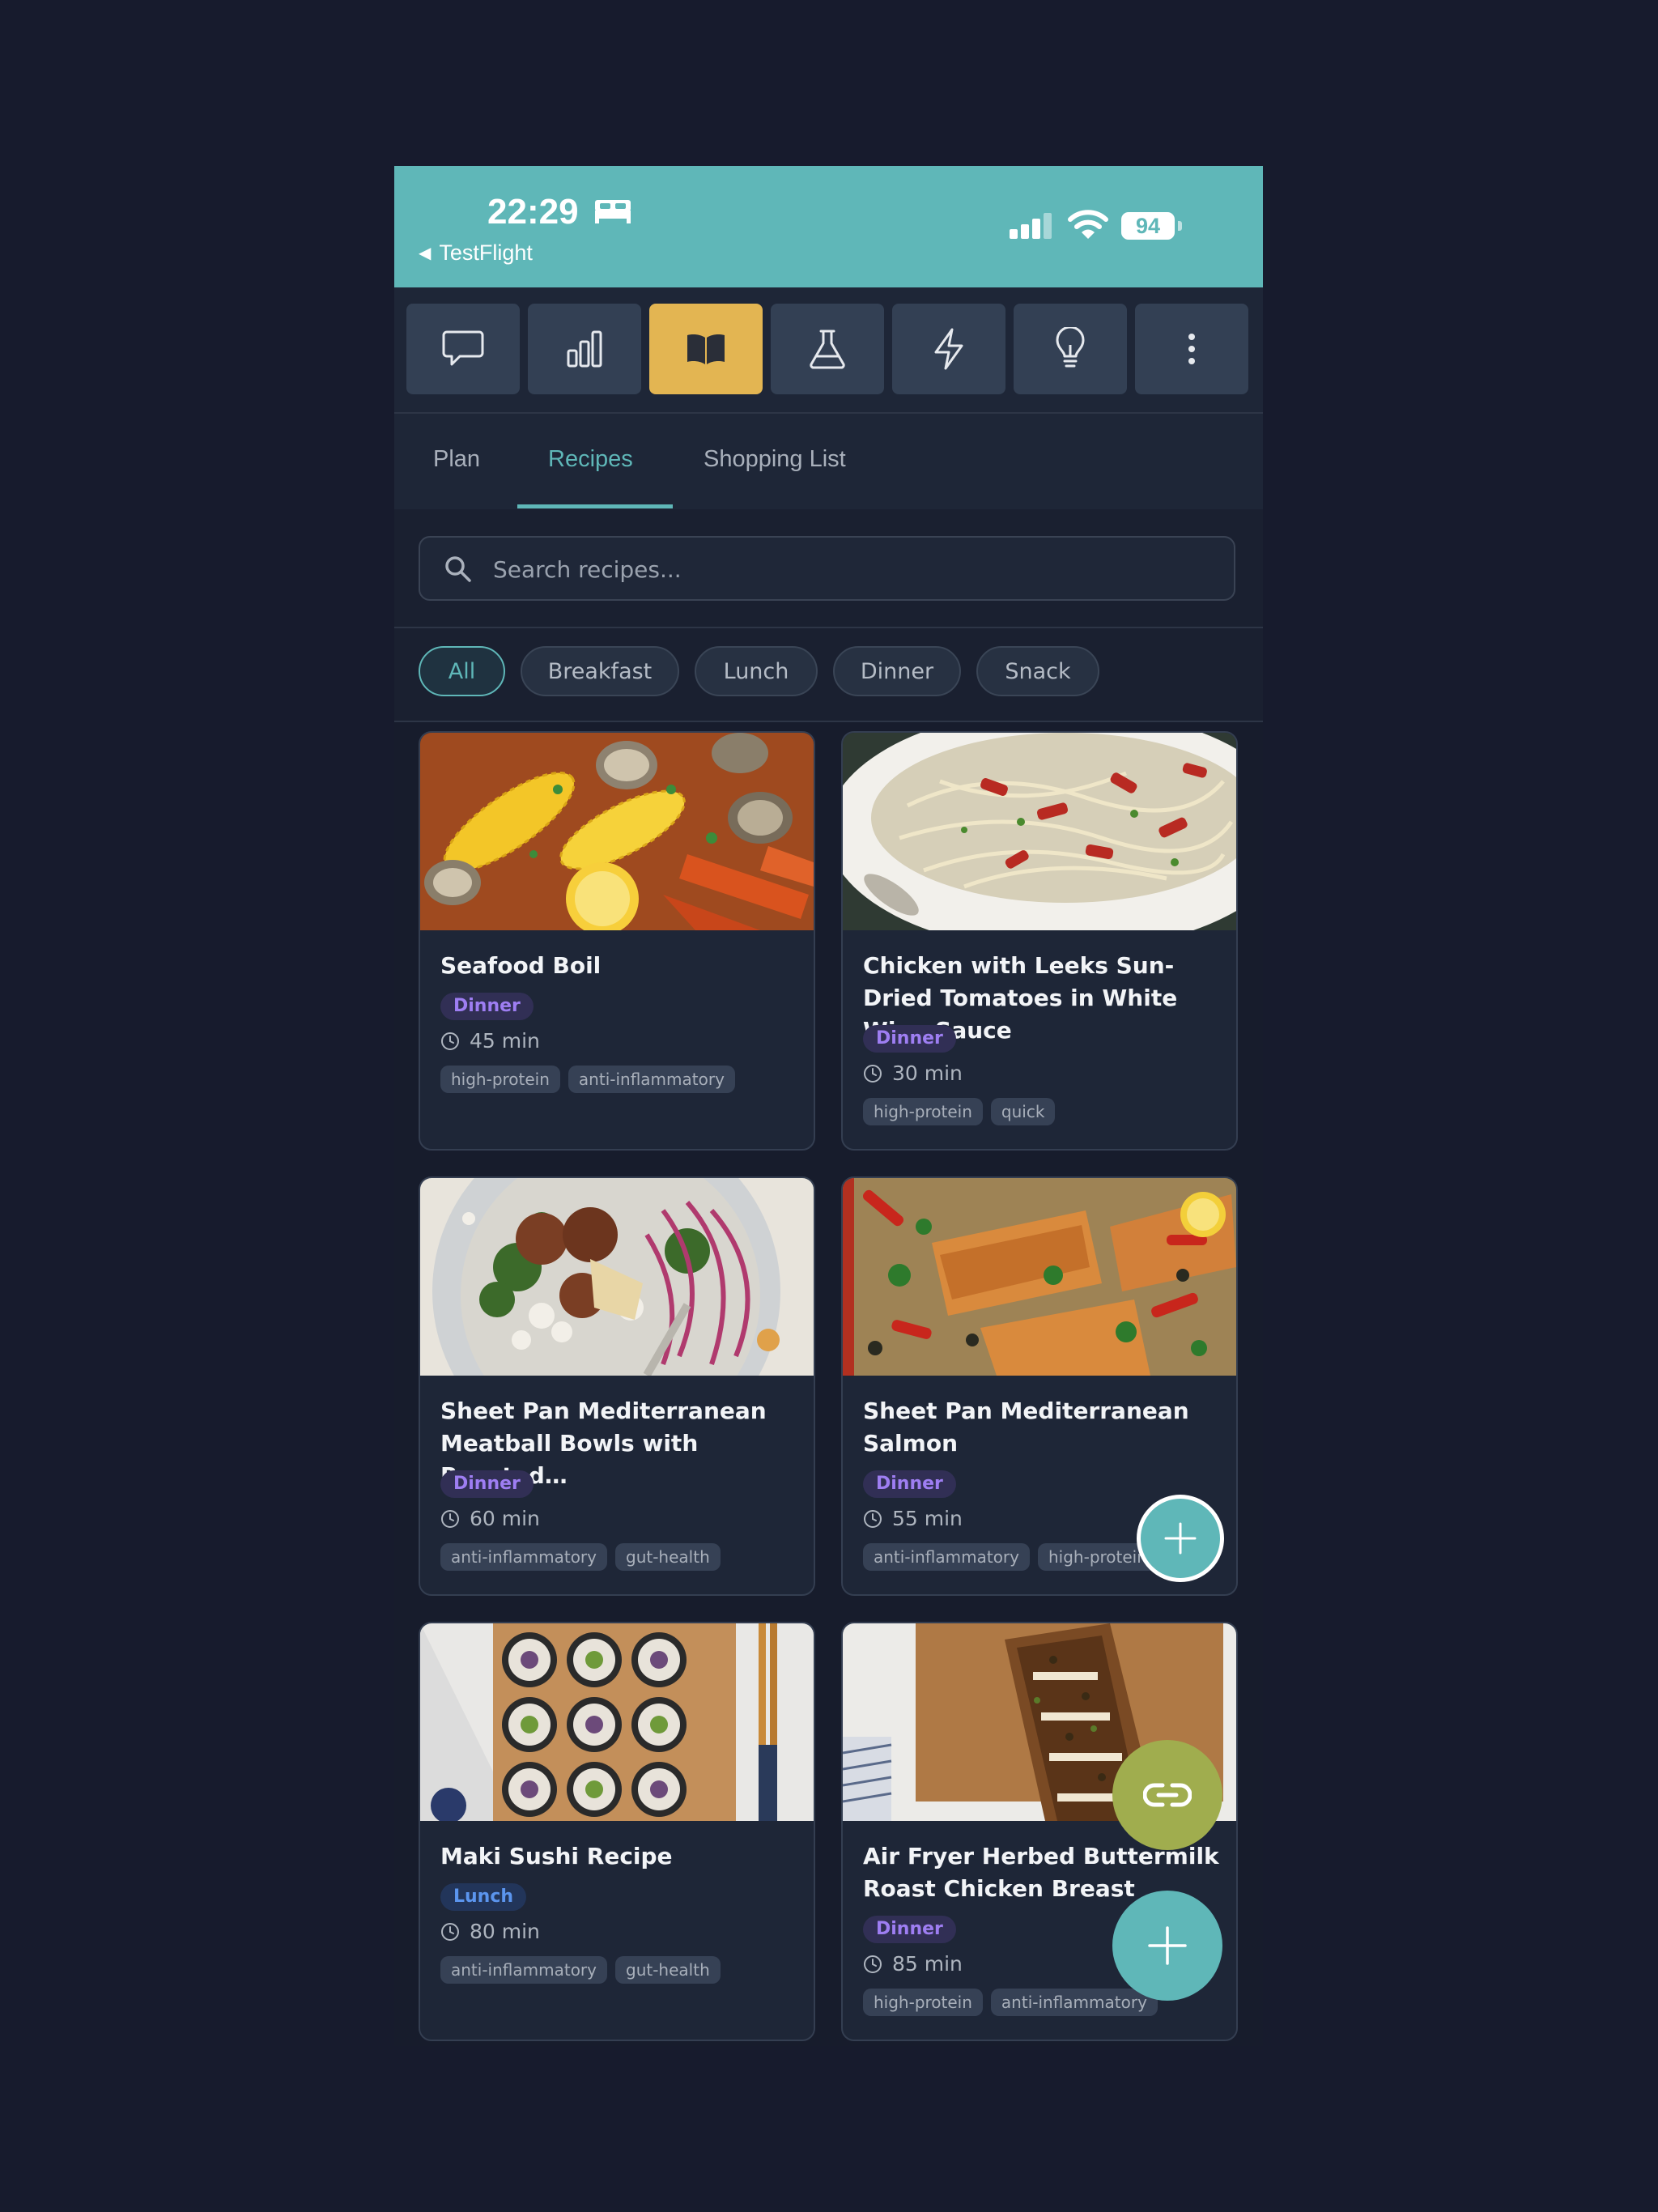 This screenshot has width=1658, height=2212. I want to click on quick-actions-button, so click(948, 349).